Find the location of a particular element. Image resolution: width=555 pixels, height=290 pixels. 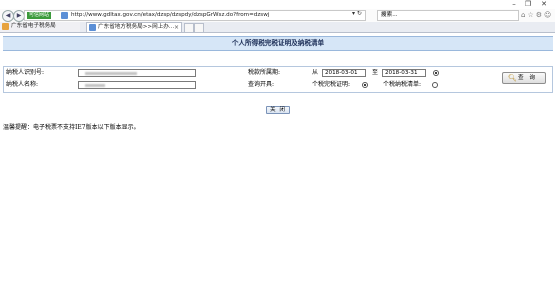

page-icon is located at coordinates (199, 28).